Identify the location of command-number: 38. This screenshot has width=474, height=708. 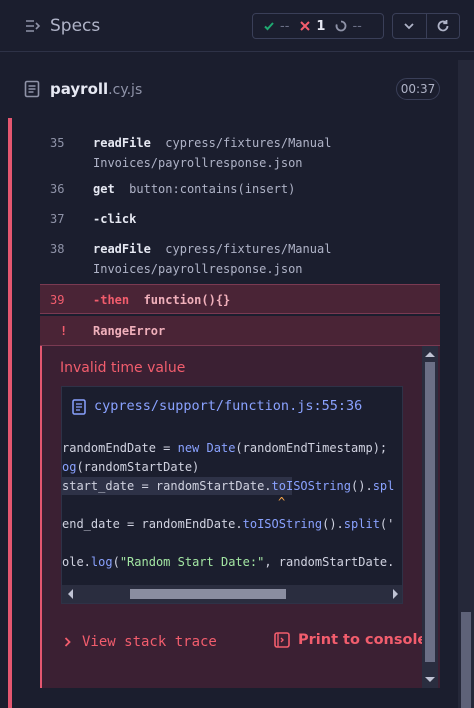
(57, 249).